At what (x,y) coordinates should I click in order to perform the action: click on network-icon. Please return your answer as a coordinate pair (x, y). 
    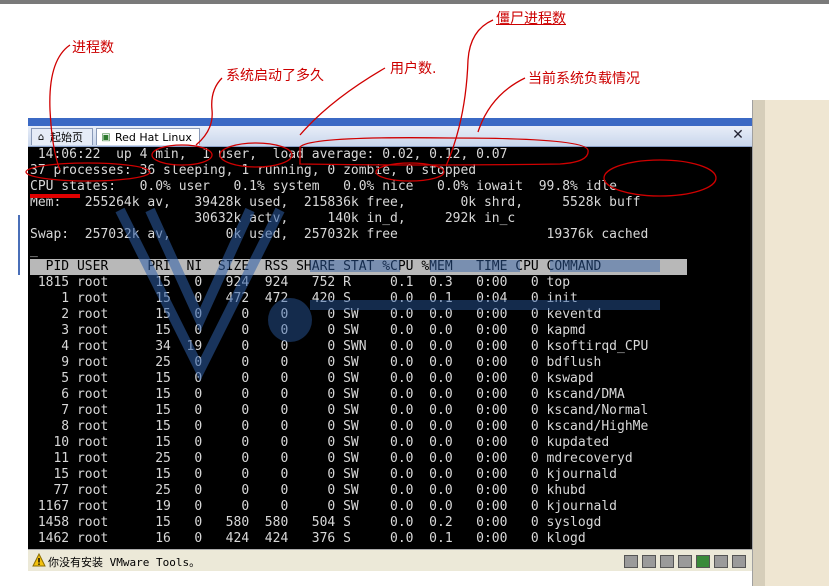
    Looking at the image, I should click on (703, 561).